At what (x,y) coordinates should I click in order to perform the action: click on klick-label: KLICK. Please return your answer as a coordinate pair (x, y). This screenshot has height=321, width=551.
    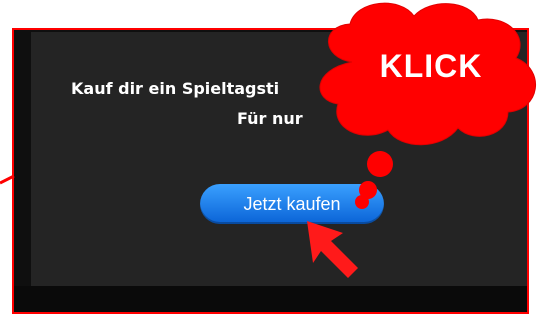
    Looking at the image, I should click on (431, 66).